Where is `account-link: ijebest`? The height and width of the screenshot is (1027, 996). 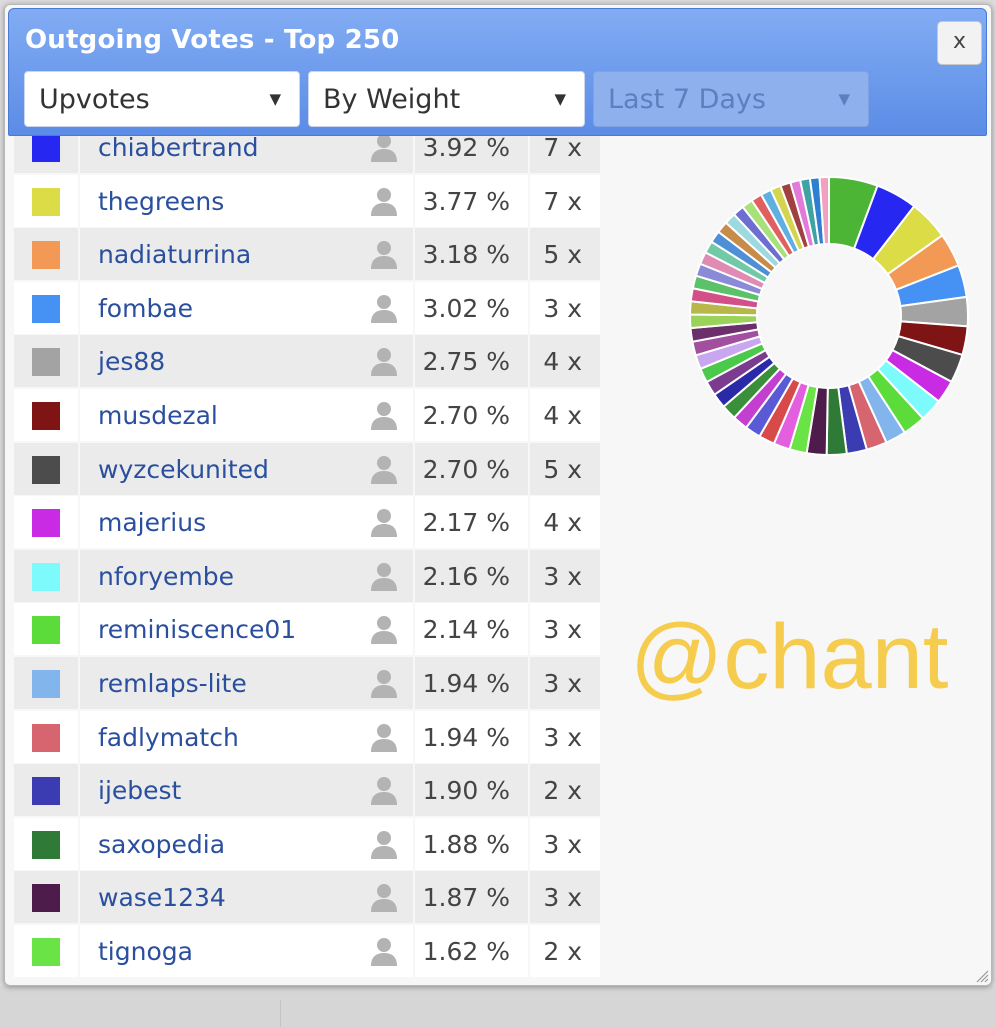 account-link: ijebest is located at coordinates (139, 790).